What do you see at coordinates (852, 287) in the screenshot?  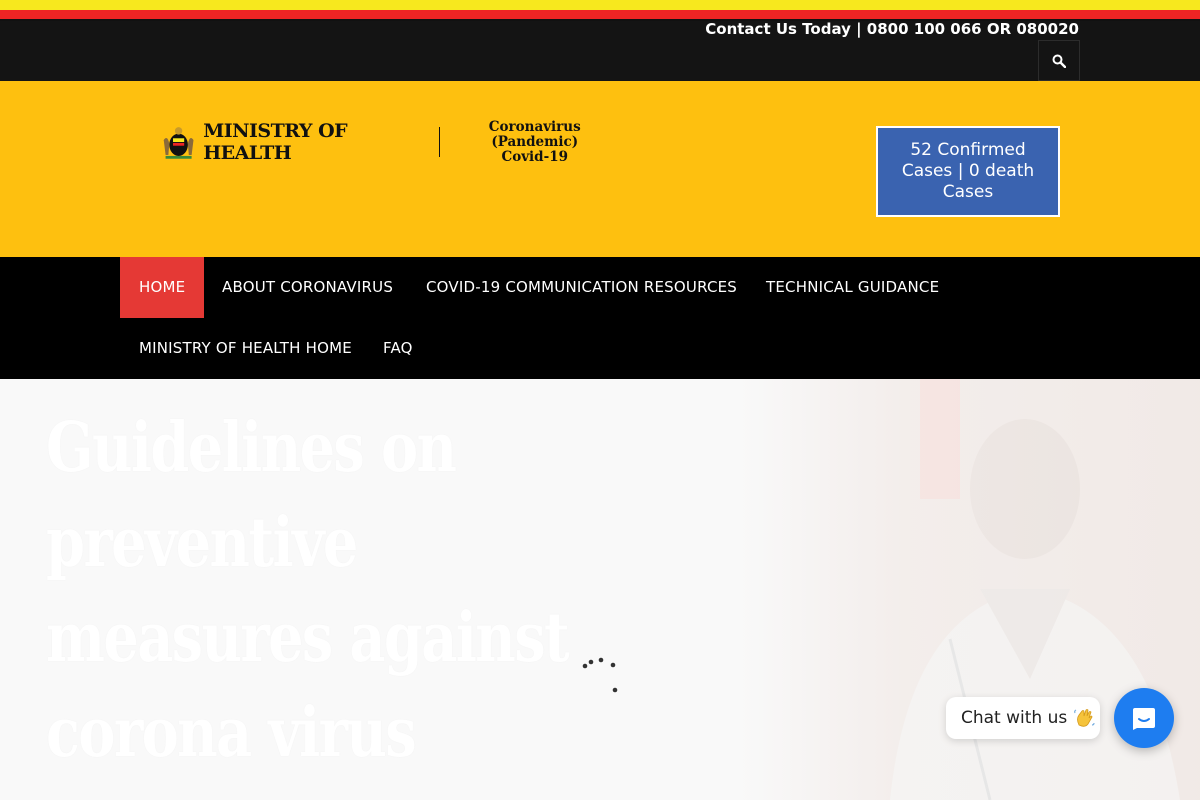 I see `nav-item-technical-guidance: TECHNICAL GUIDANCE` at bounding box center [852, 287].